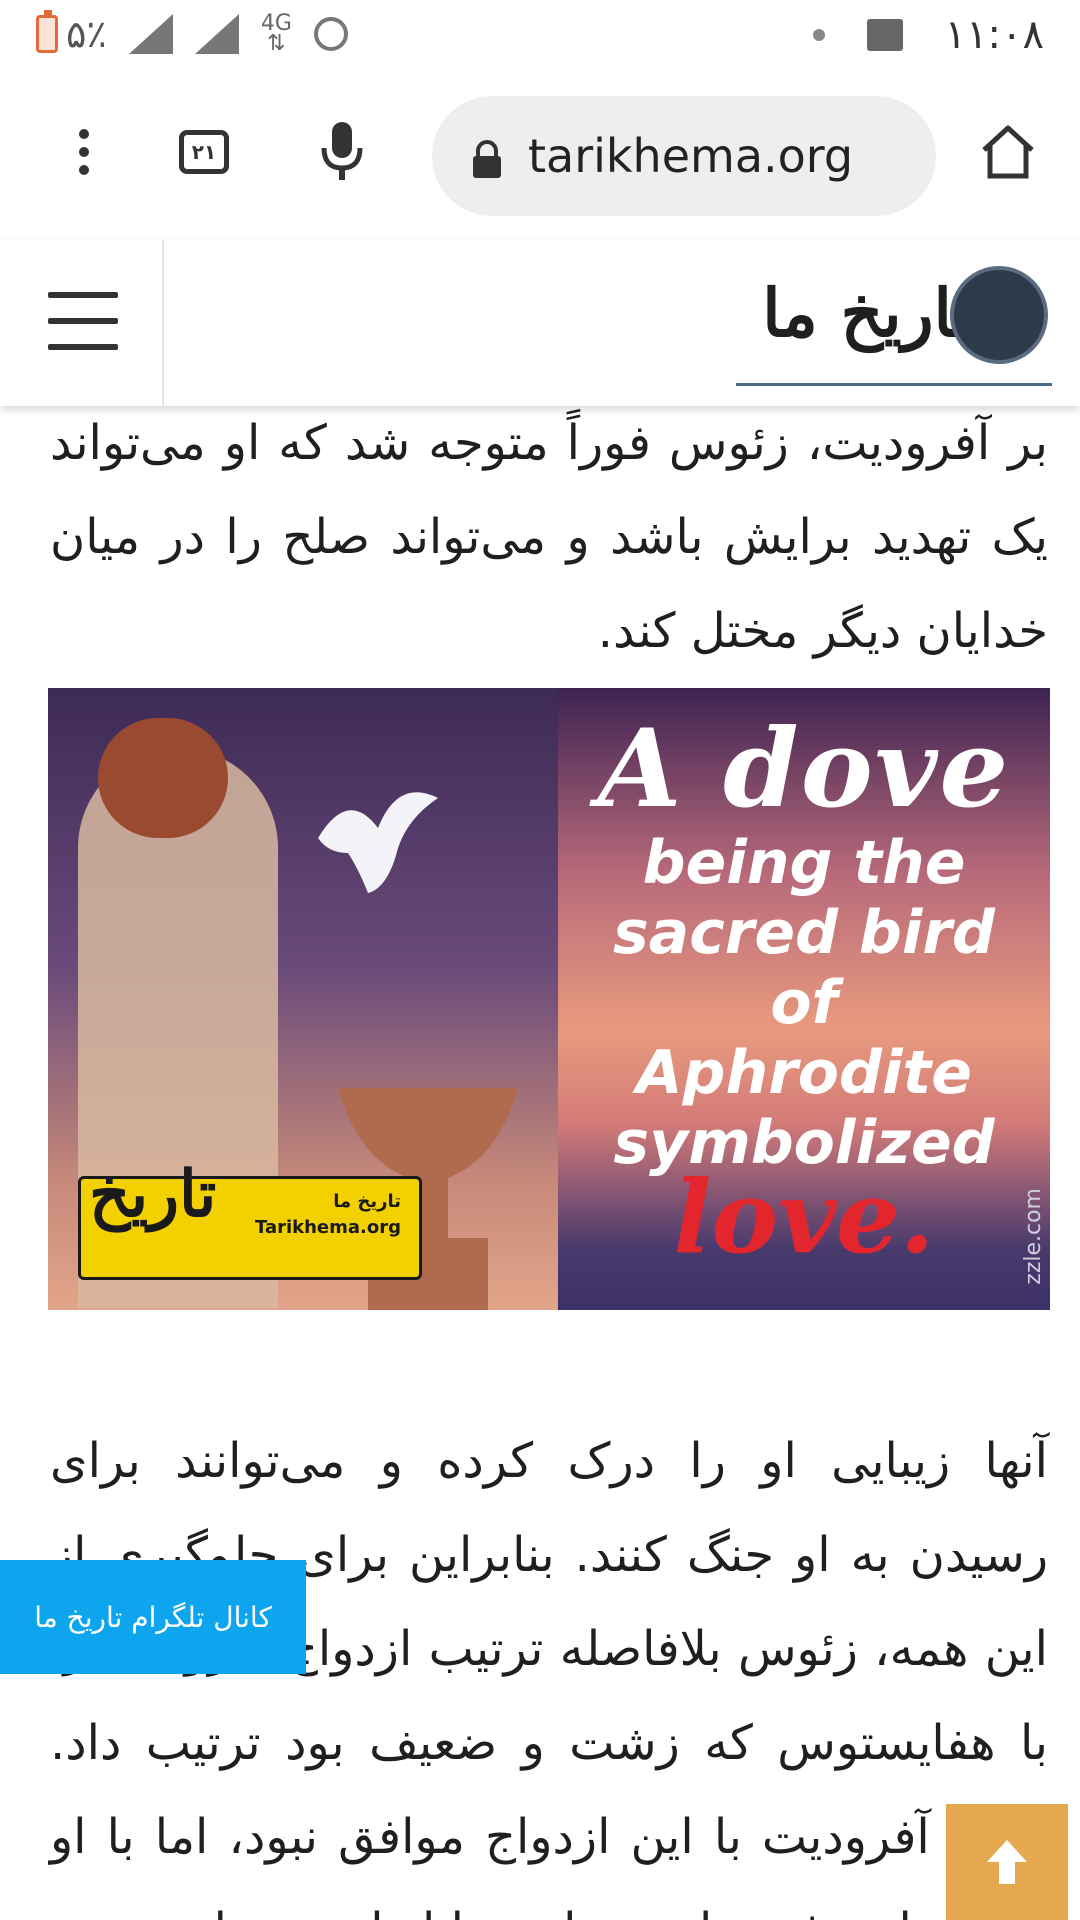 The image size is (1080, 1920). Describe the element at coordinates (163, 323) in the screenshot. I see `header-divider` at that location.